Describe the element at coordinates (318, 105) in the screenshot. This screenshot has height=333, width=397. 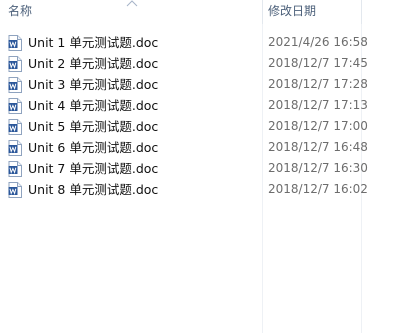
I see `file-date-modified: 2018/12/7 17:13` at that location.